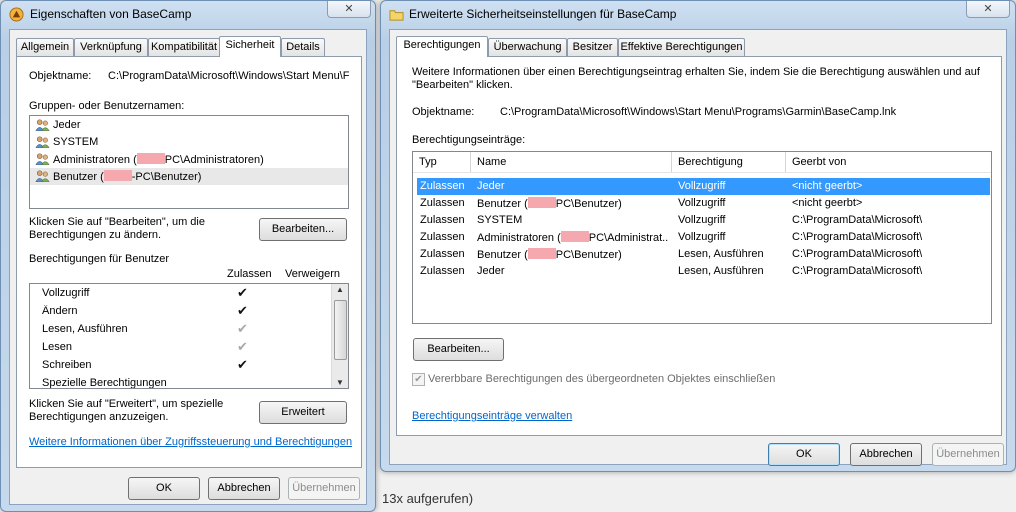 This screenshot has height=512, width=1016. I want to click on basecamp-app-icon, so click(16, 14).